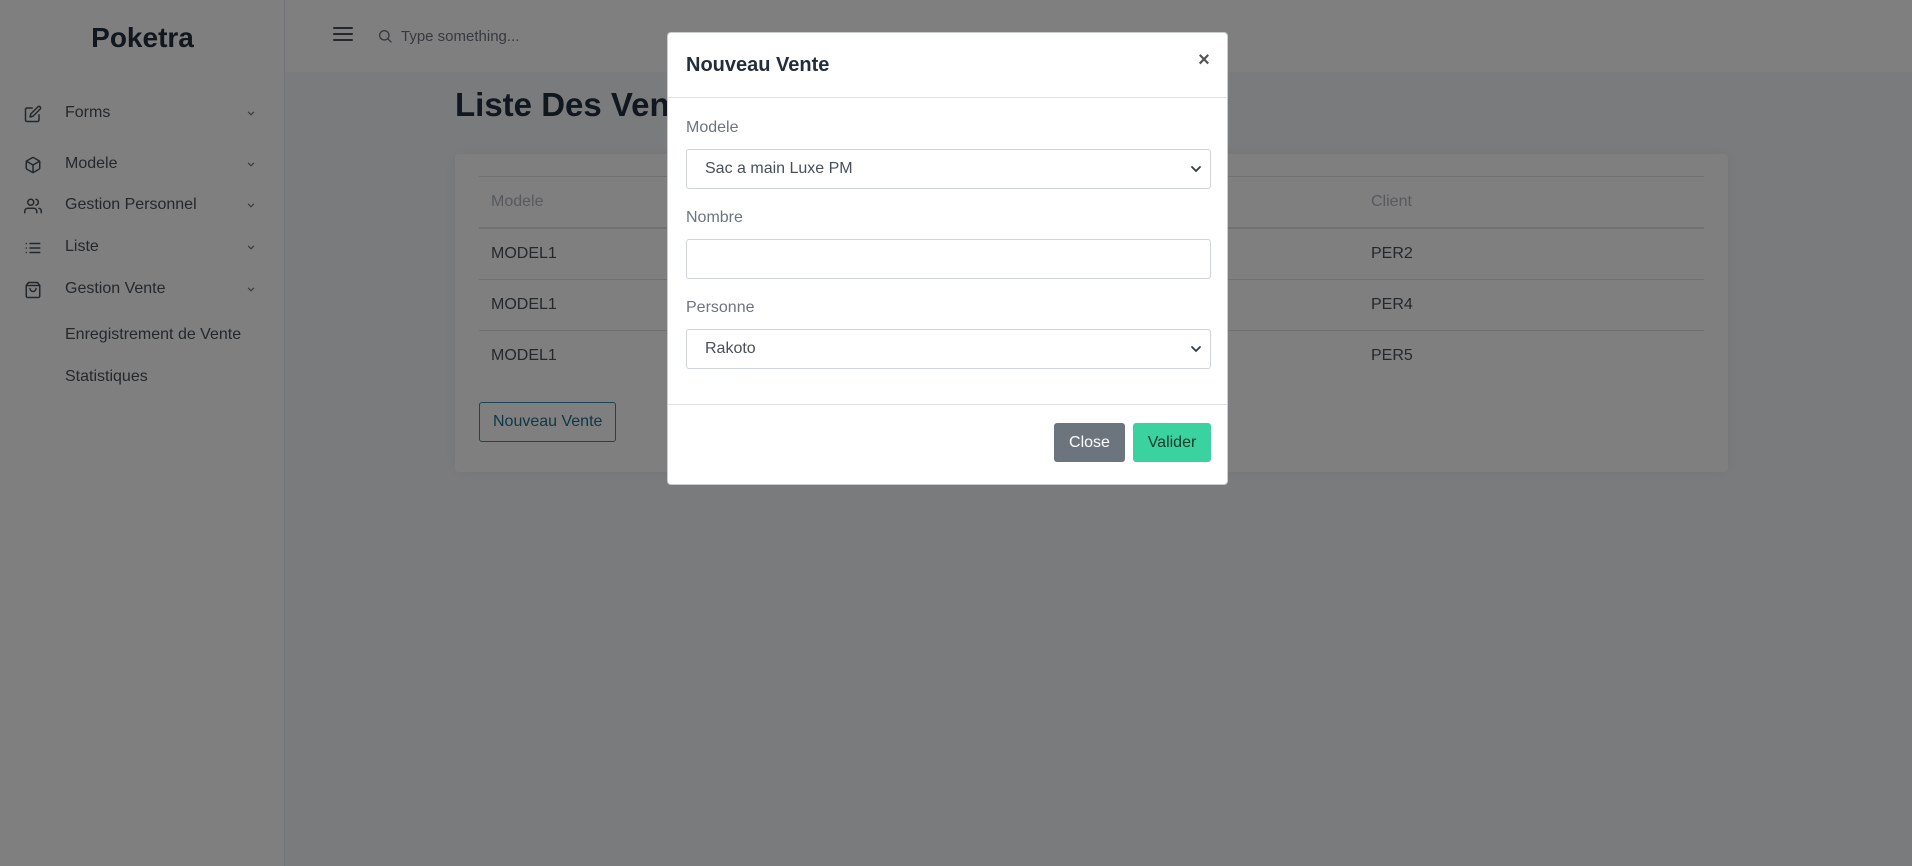  Describe the element at coordinates (1204, 60) in the screenshot. I see `close-icon: ×` at that location.